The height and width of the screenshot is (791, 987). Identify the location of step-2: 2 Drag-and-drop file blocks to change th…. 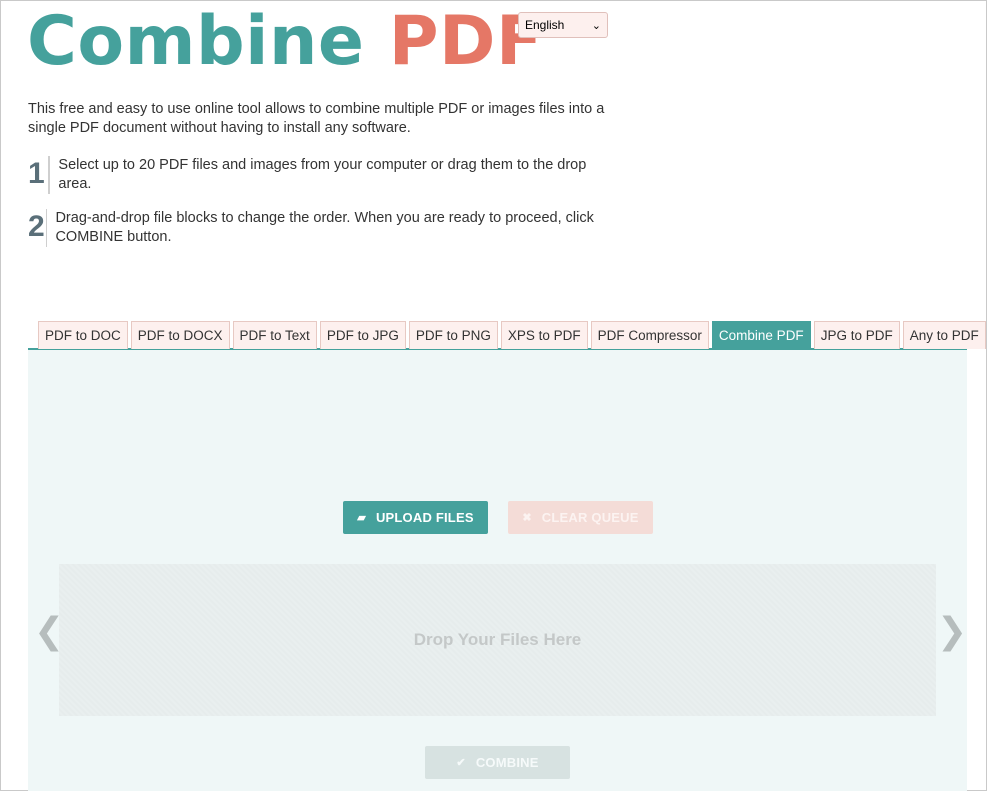
(318, 228).